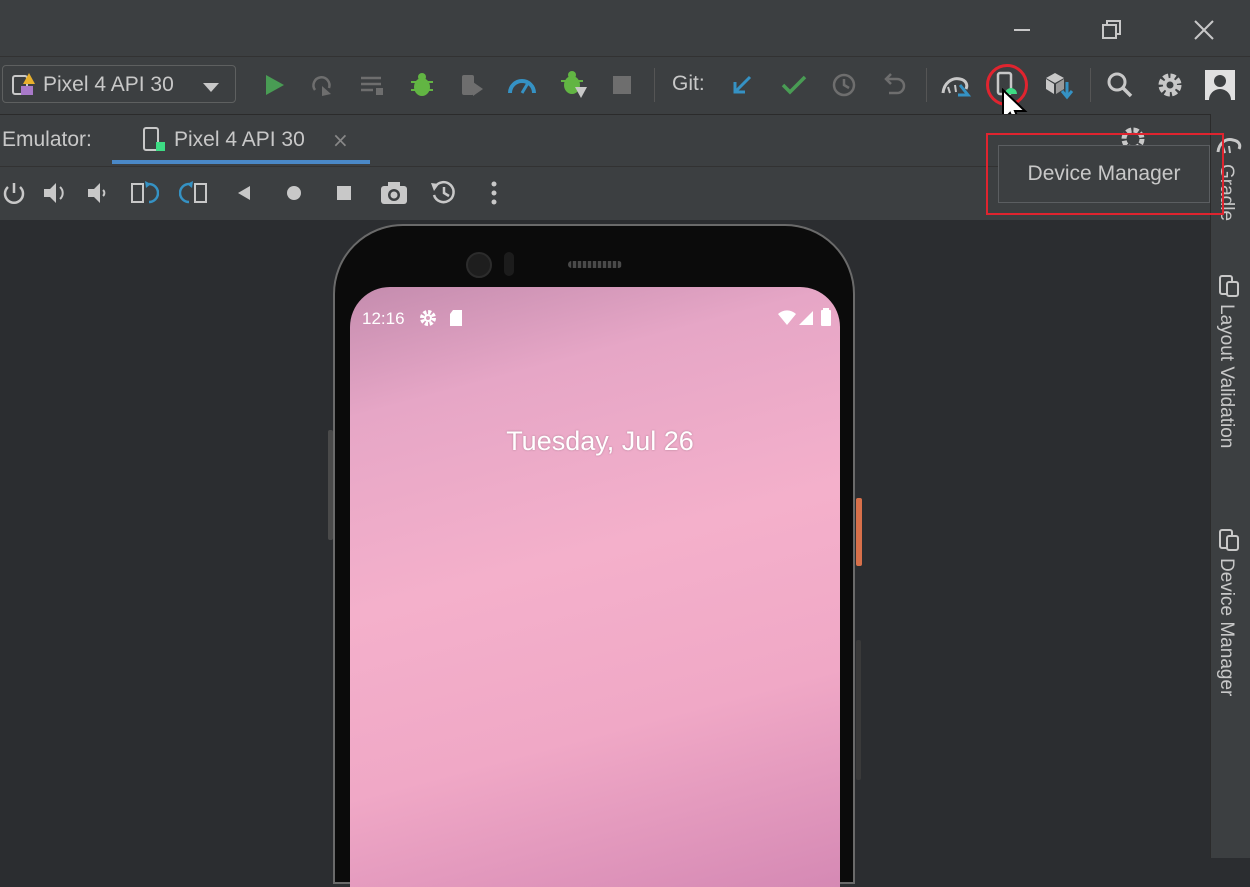 Image resolution: width=1250 pixels, height=887 pixels. Describe the element at coordinates (787, 320) in the screenshot. I see `wifi-icon` at that location.